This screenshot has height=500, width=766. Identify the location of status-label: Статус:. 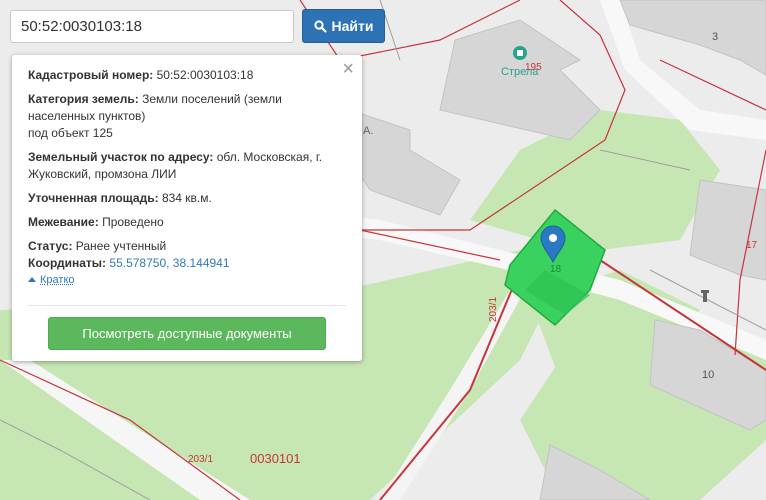
(50, 246).